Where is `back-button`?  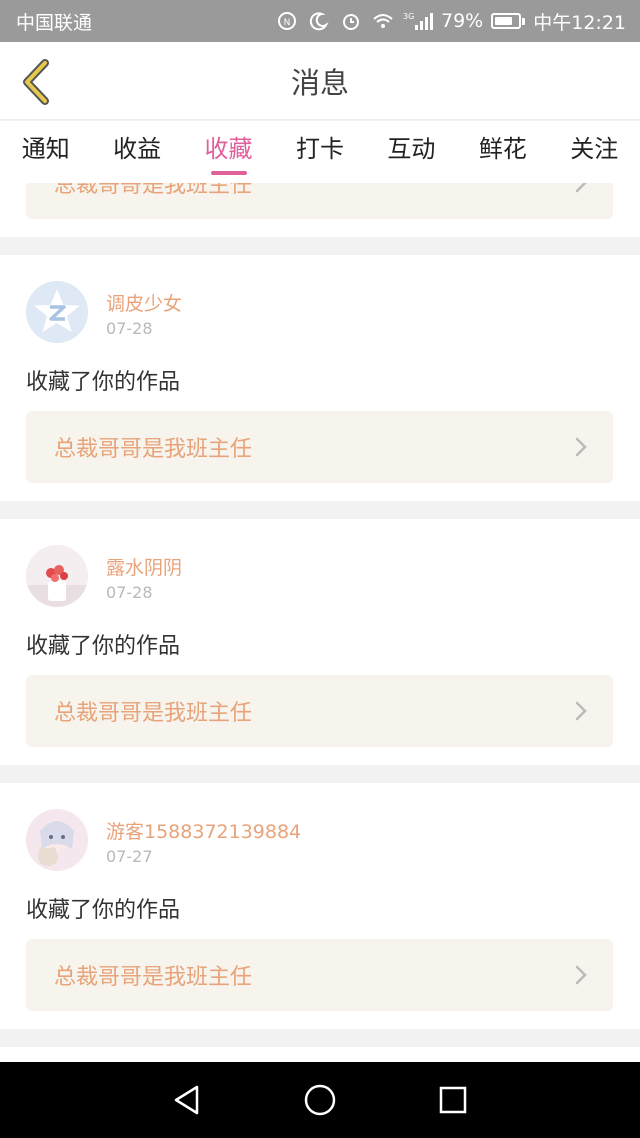 back-button is located at coordinates (36, 82).